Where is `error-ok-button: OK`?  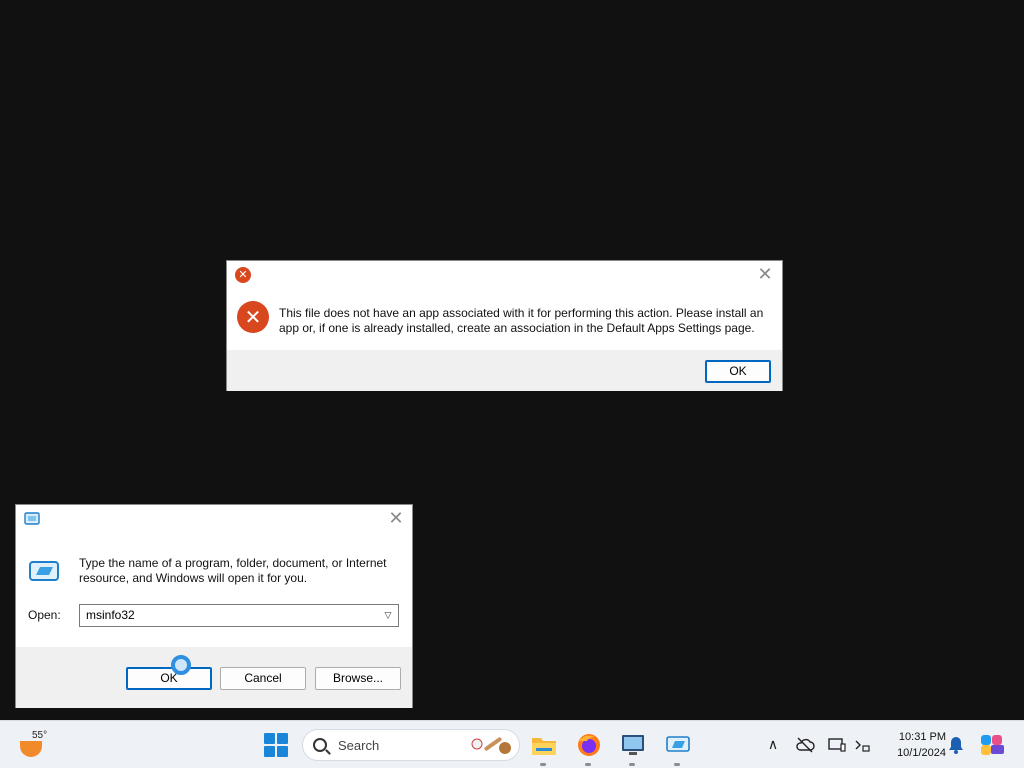
error-ok-button: OK is located at coordinates (738, 371).